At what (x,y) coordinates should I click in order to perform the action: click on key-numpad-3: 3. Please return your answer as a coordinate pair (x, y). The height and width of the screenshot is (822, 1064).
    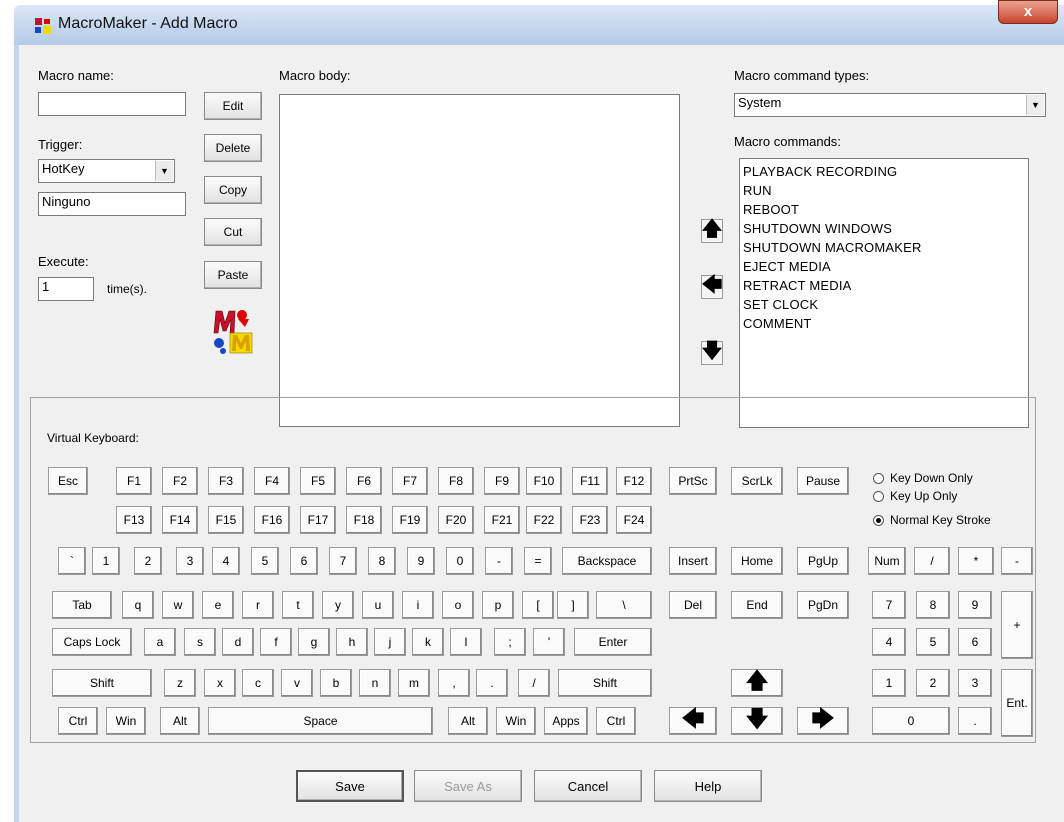
    Looking at the image, I should click on (975, 683).